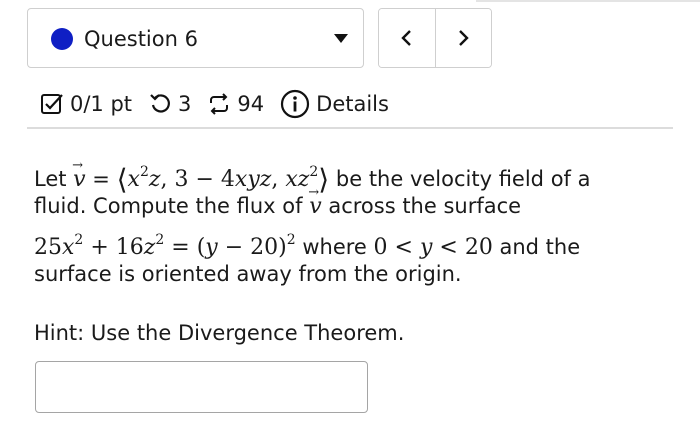 Image resolution: width=700 pixels, height=440 pixels. I want to click on top-divider, so click(588, 1).